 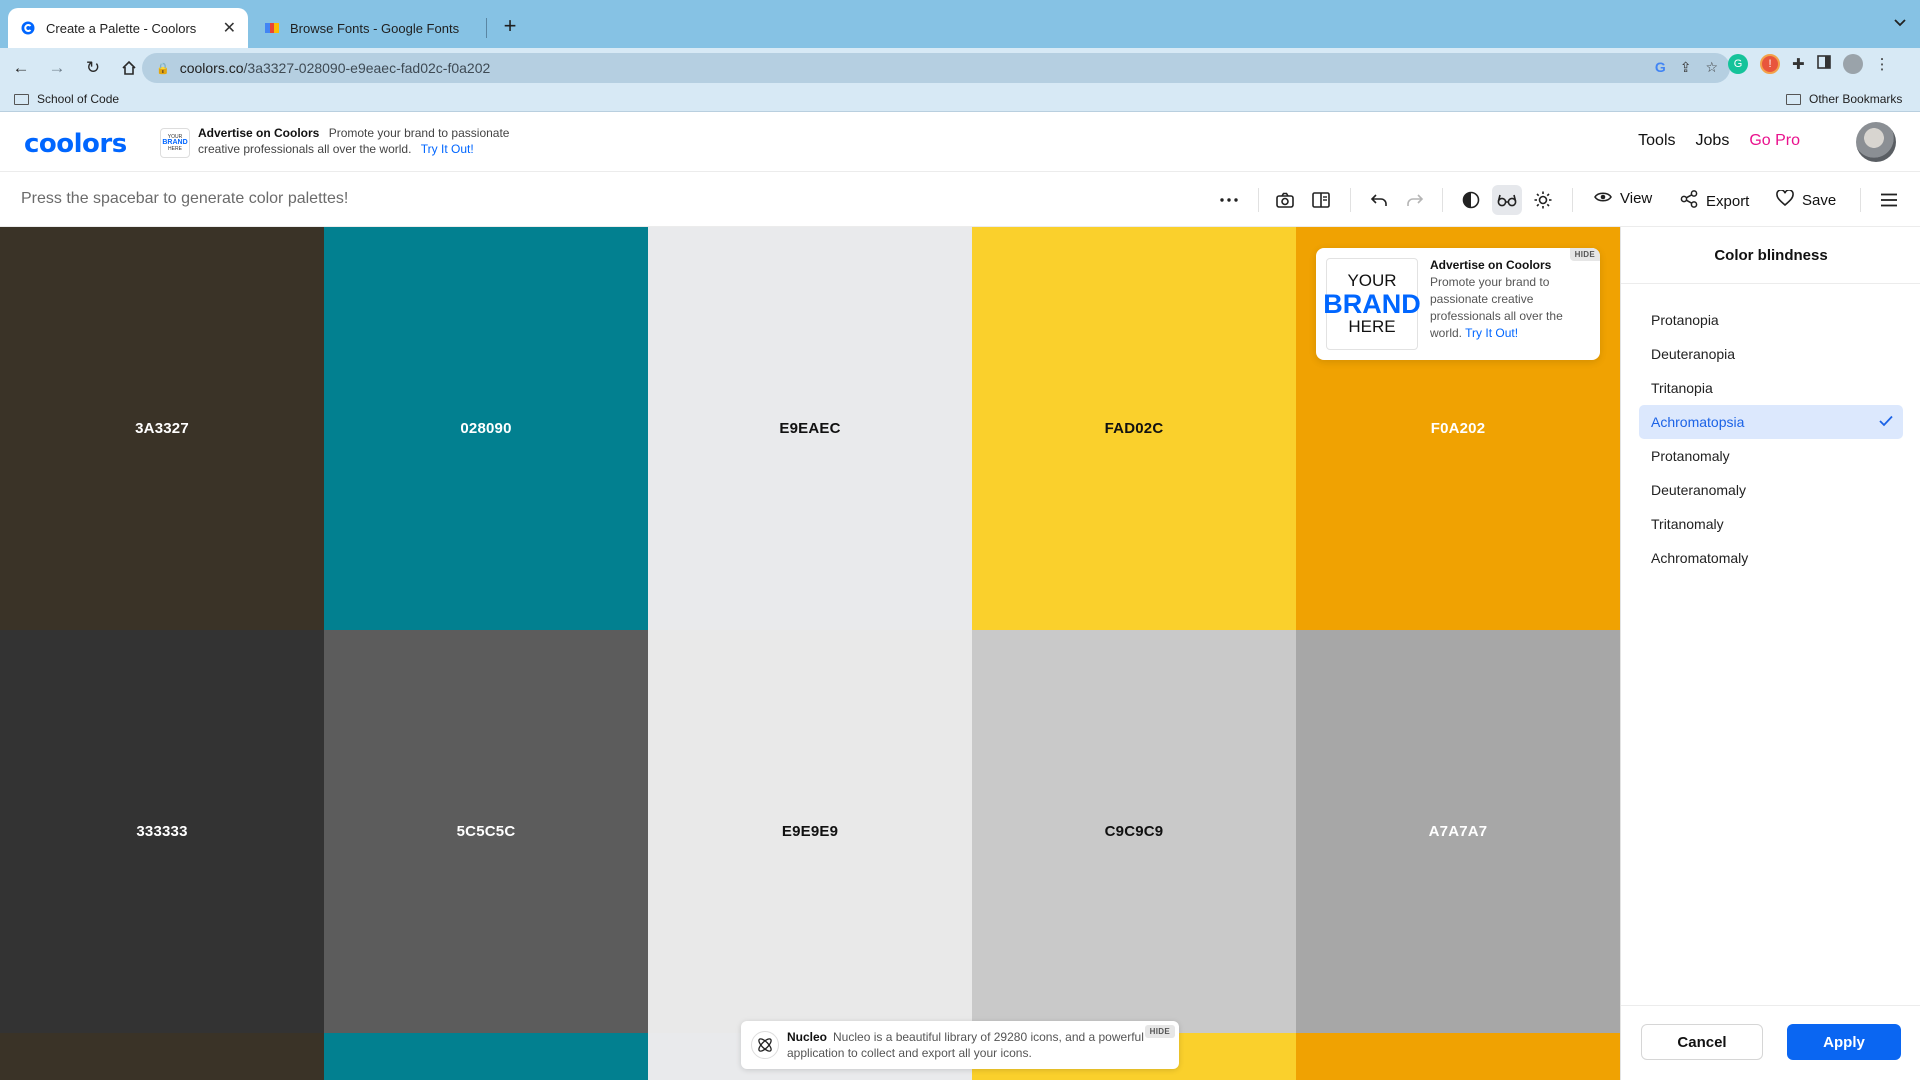 I want to click on bookmark-label: Other Bookmarks, so click(x=1856, y=99).